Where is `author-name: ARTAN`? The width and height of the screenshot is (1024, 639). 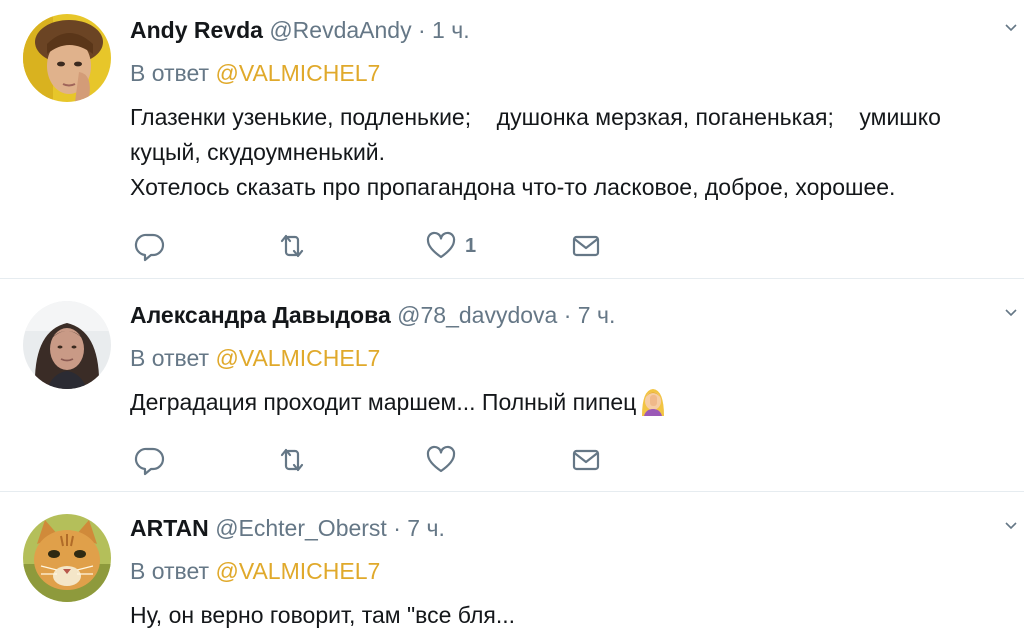 author-name: ARTAN is located at coordinates (169, 528).